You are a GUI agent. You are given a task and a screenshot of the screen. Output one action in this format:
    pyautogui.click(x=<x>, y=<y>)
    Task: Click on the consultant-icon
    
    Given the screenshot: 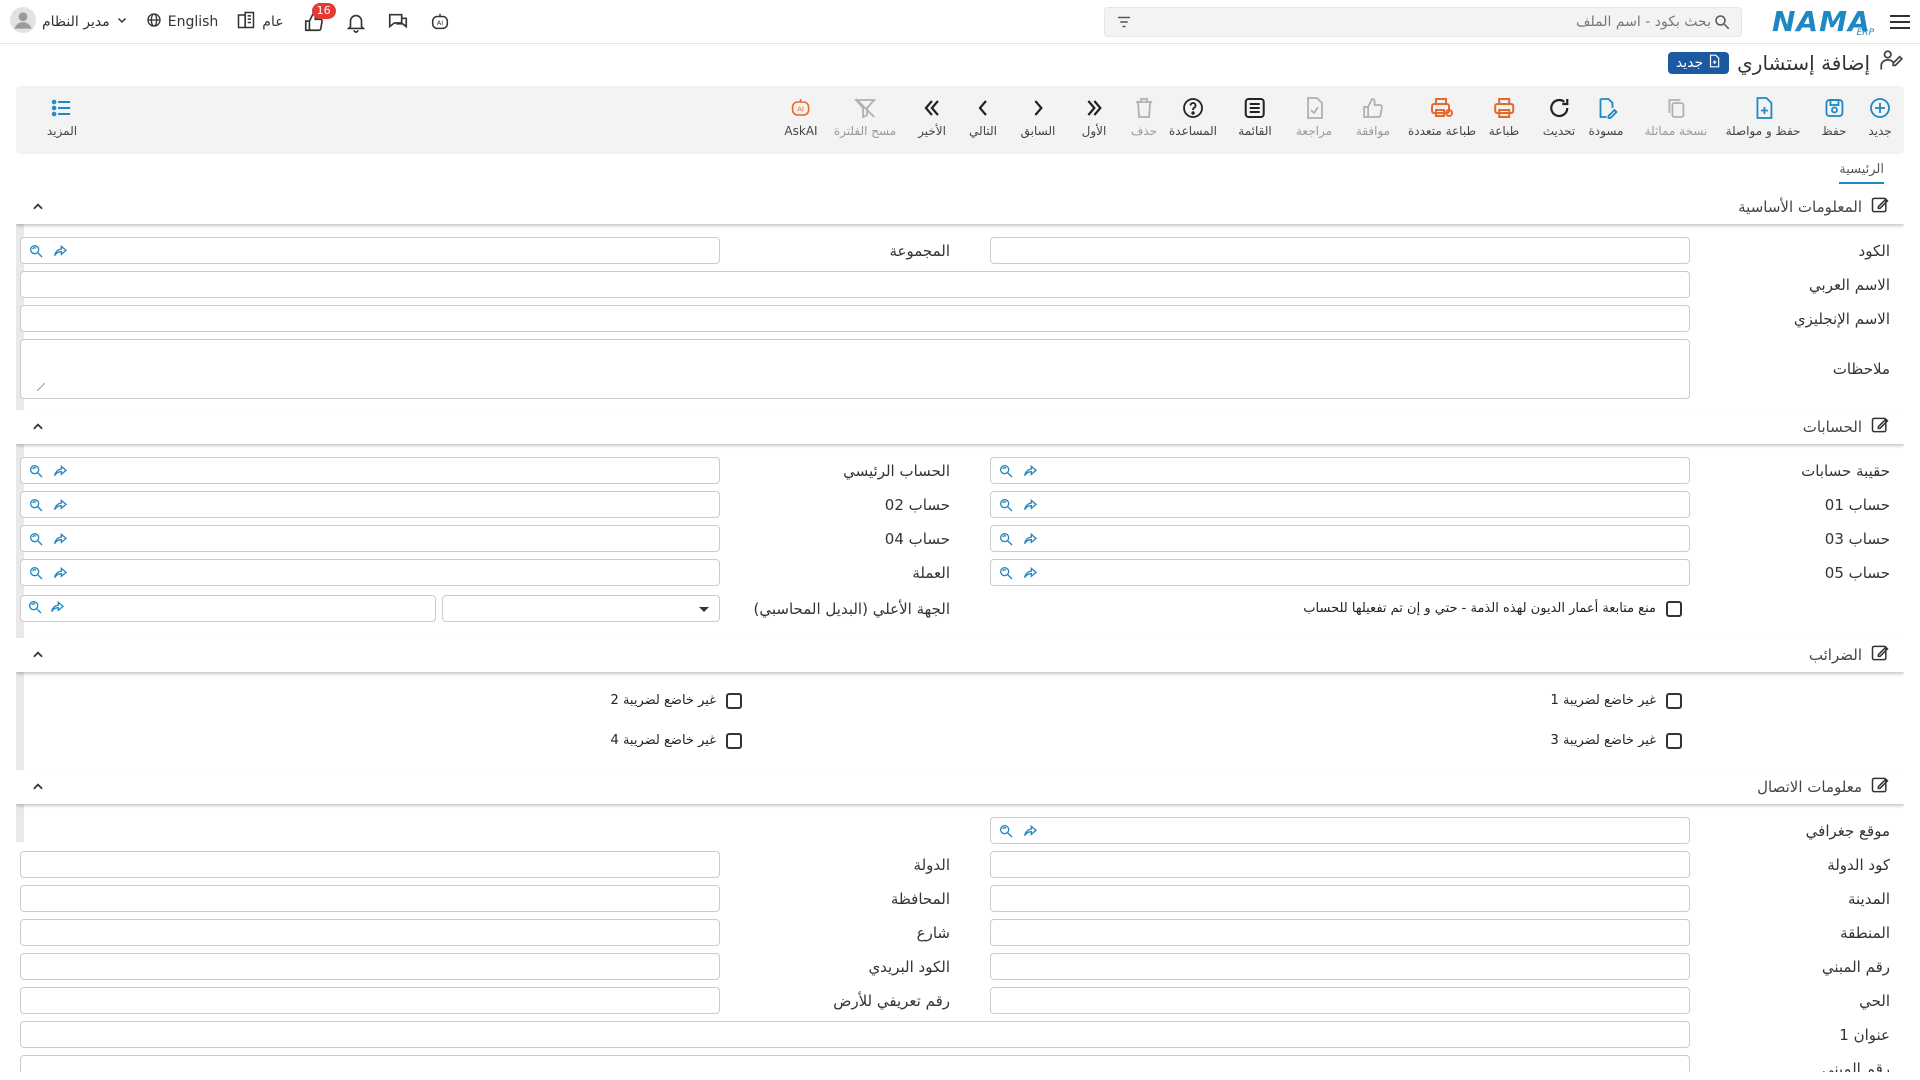 What is the action you would take?
    pyautogui.click(x=1891, y=63)
    